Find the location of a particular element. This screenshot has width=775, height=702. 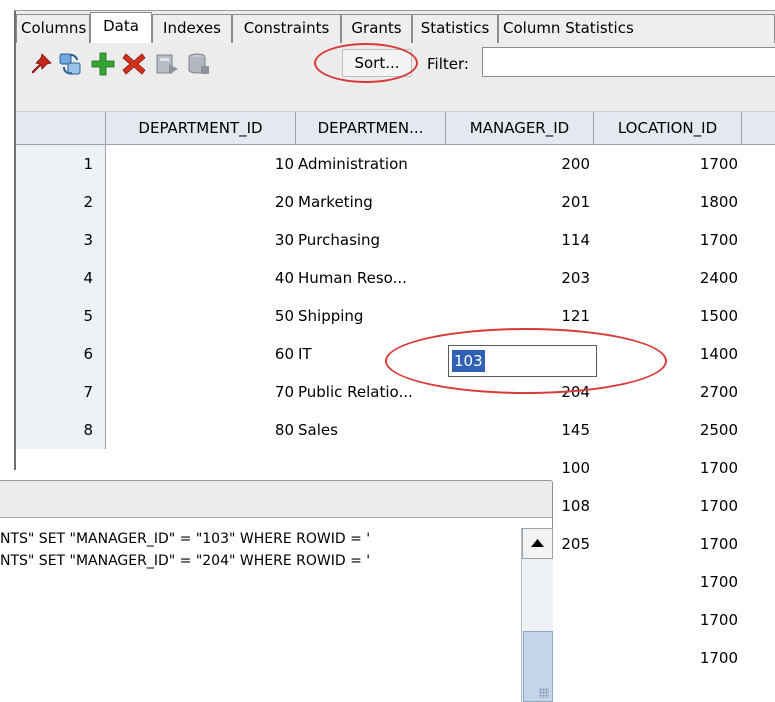

insert-row-icon is located at coordinates (103, 64).